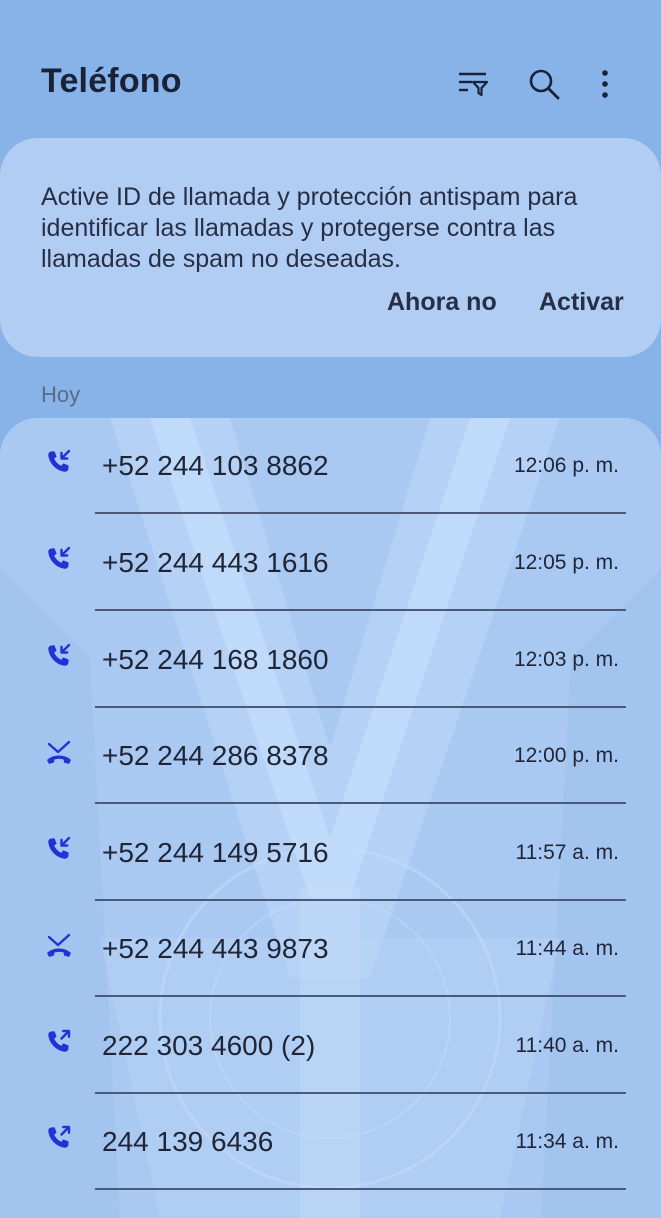  I want to click on call-row: +52 244 168 1860 12:03 p. m., so click(330, 660).